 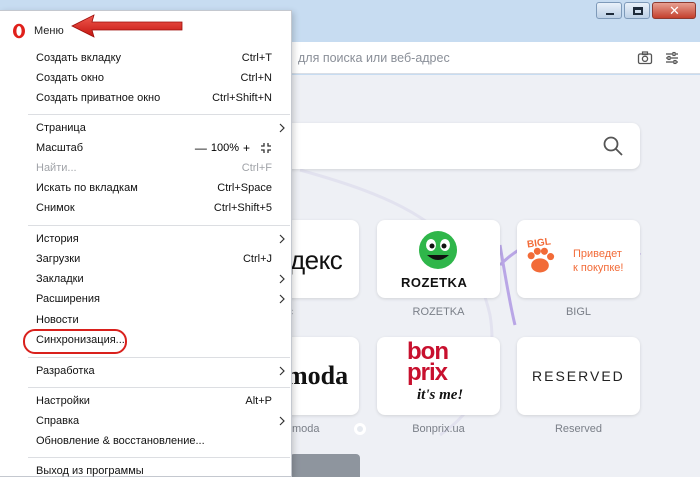 I want to click on zoom-value: 100%, so click(x=224, y=148).